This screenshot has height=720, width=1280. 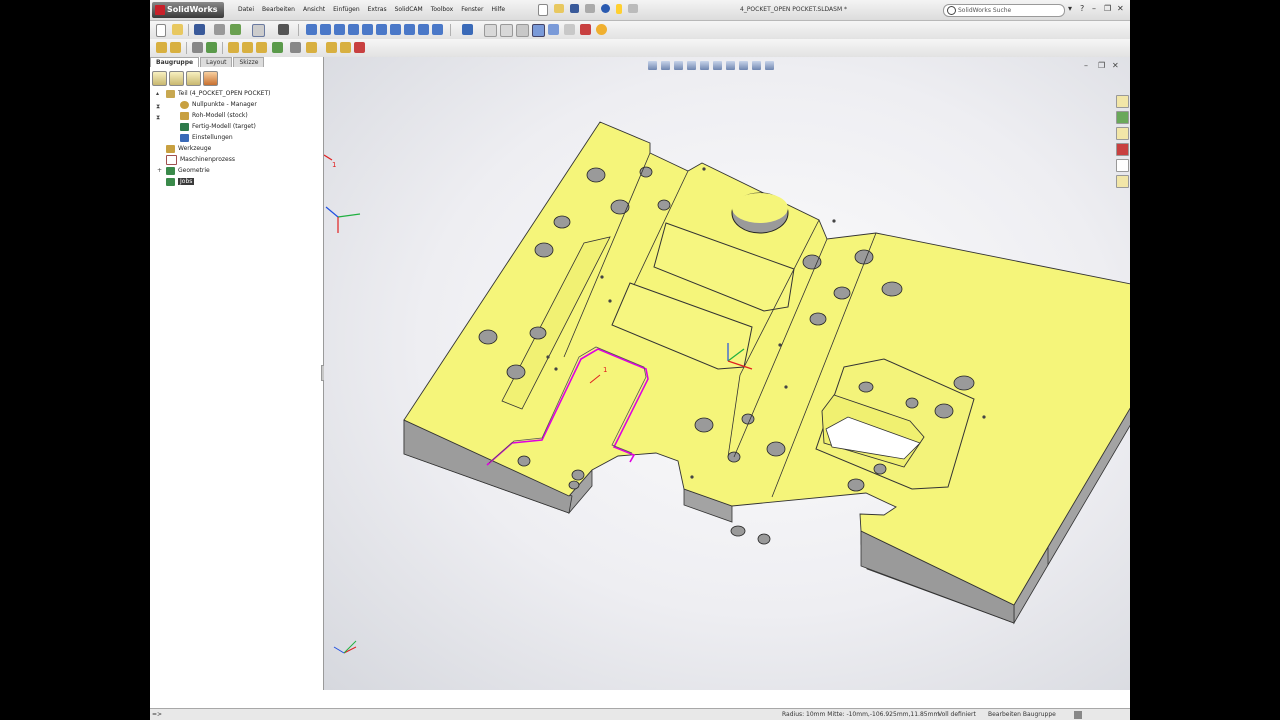 I want to click on new-motion-study-icon, so click(x=311, y=47).